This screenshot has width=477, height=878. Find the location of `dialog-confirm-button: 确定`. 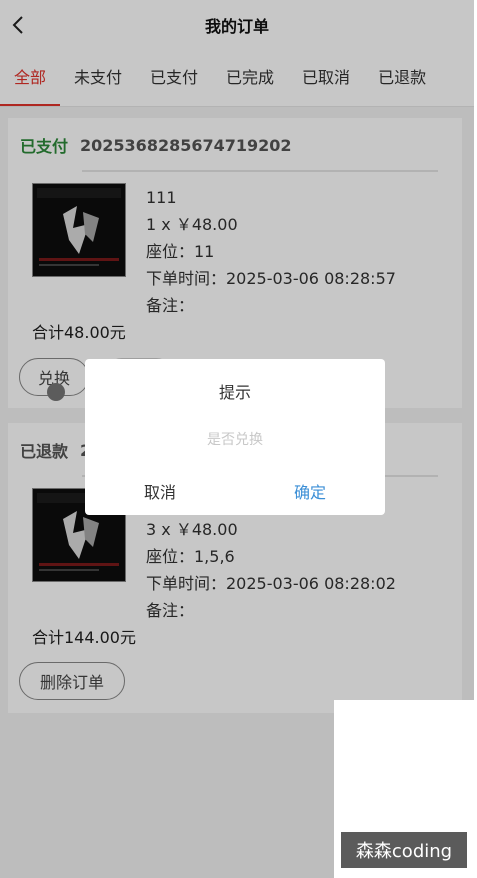

dialog-confirm-button: 确定 is located at coordinates (310, 491).